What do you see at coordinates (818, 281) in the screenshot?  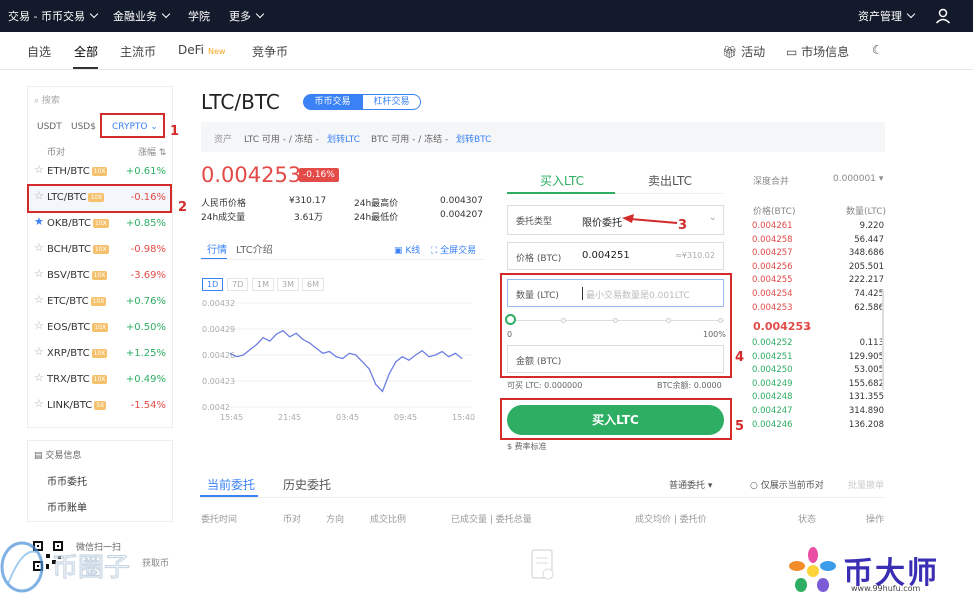 I see `ask-row: 0.004255 222.217` at bounding box center [818, 281].